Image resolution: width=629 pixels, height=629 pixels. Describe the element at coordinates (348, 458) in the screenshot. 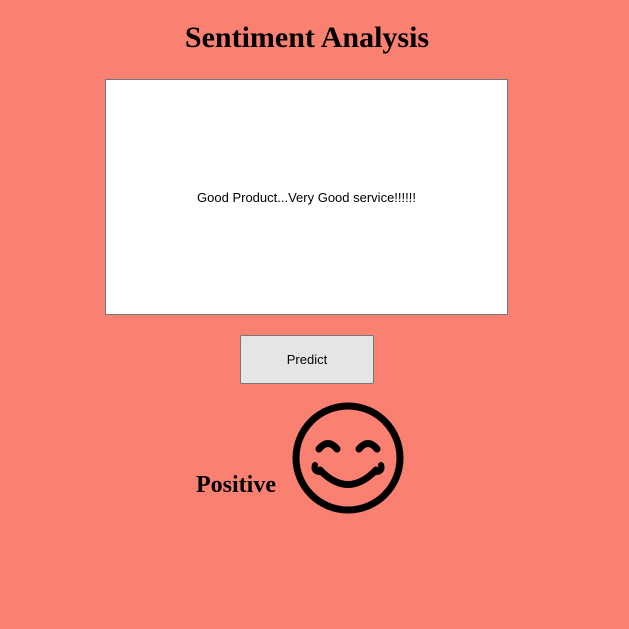

I see `smiling-face-icon` at that location.